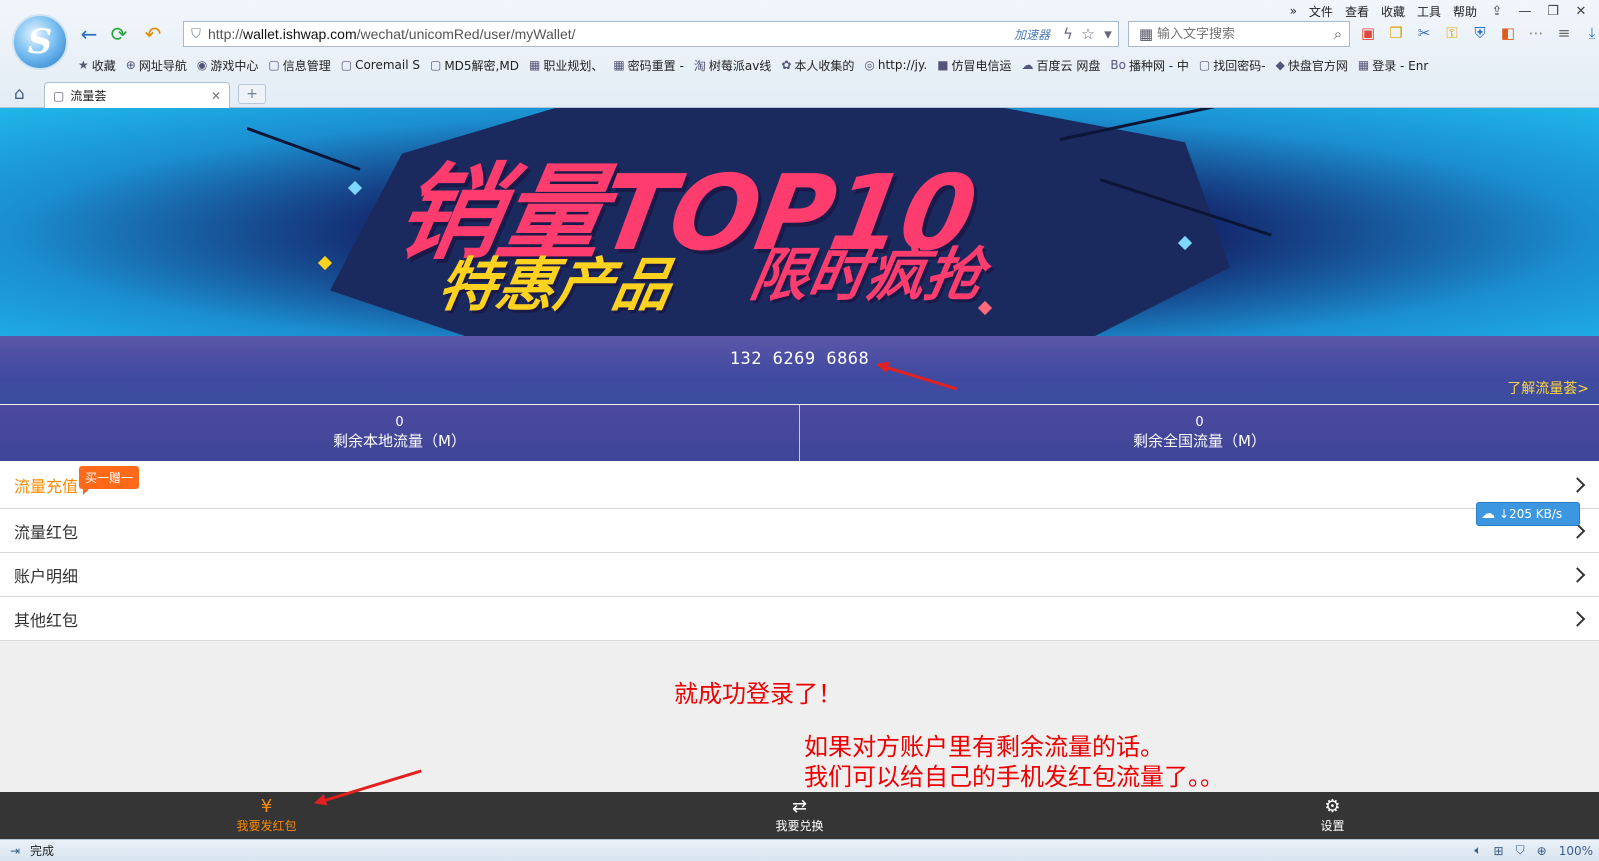  What do you see at coordinates (1525, 11) in the screenshot?
I see `minimize-button: —` at bounding box center [1525, 11].